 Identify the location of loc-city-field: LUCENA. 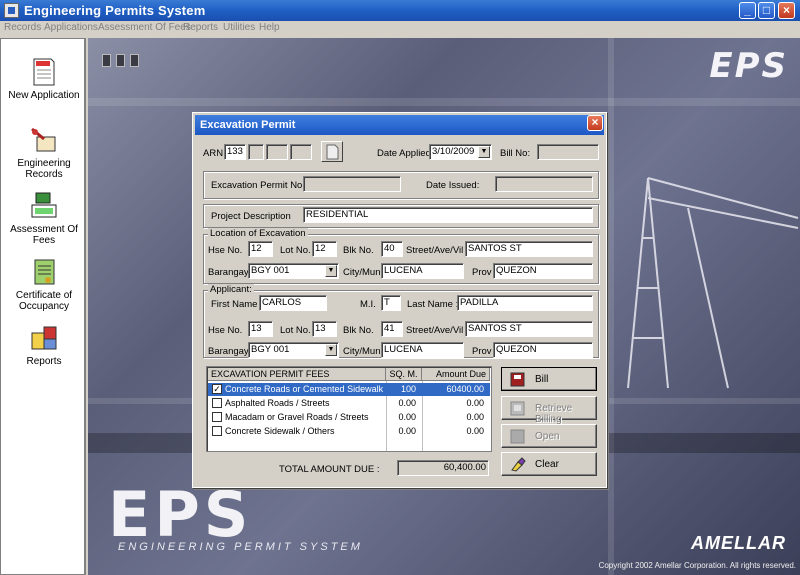
(422, 271).